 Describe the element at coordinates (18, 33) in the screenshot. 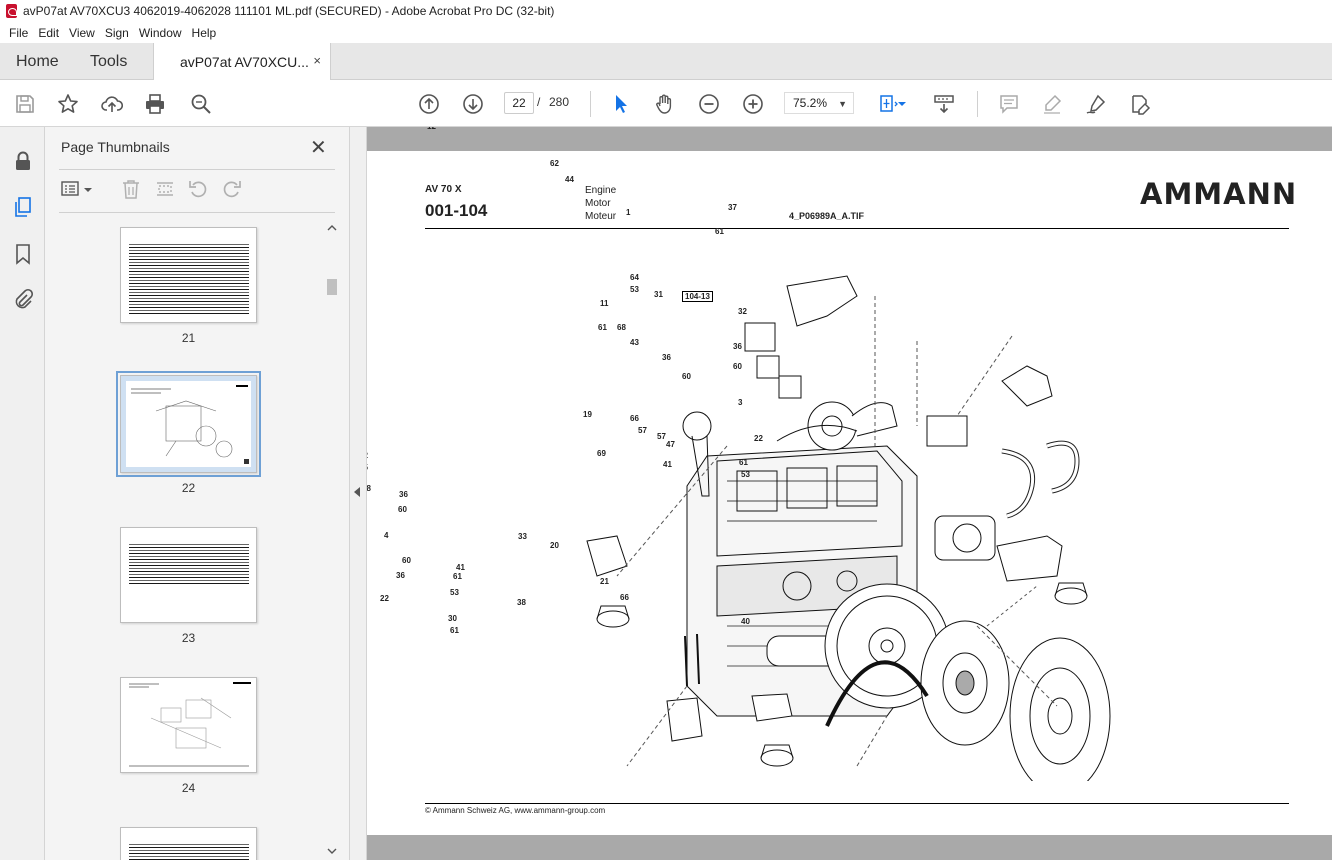

I see `menu-file: File` at that location.